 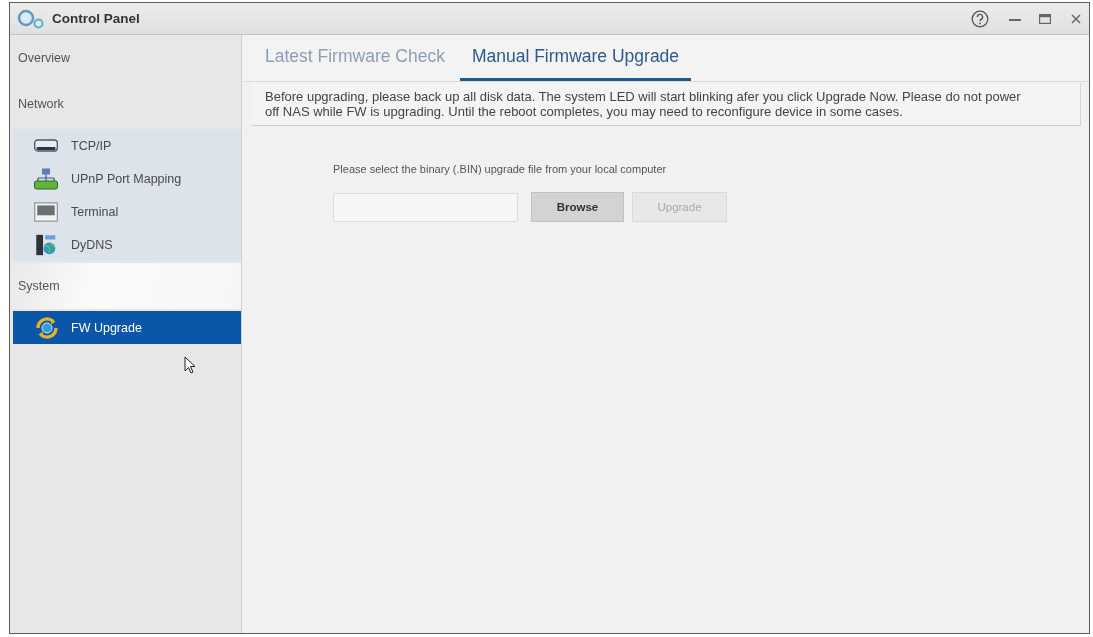 What do you see at coordinates (125, 104) in the screenshot?
I see `sidebar-group-header: Network` at bounding box center [125, 104].